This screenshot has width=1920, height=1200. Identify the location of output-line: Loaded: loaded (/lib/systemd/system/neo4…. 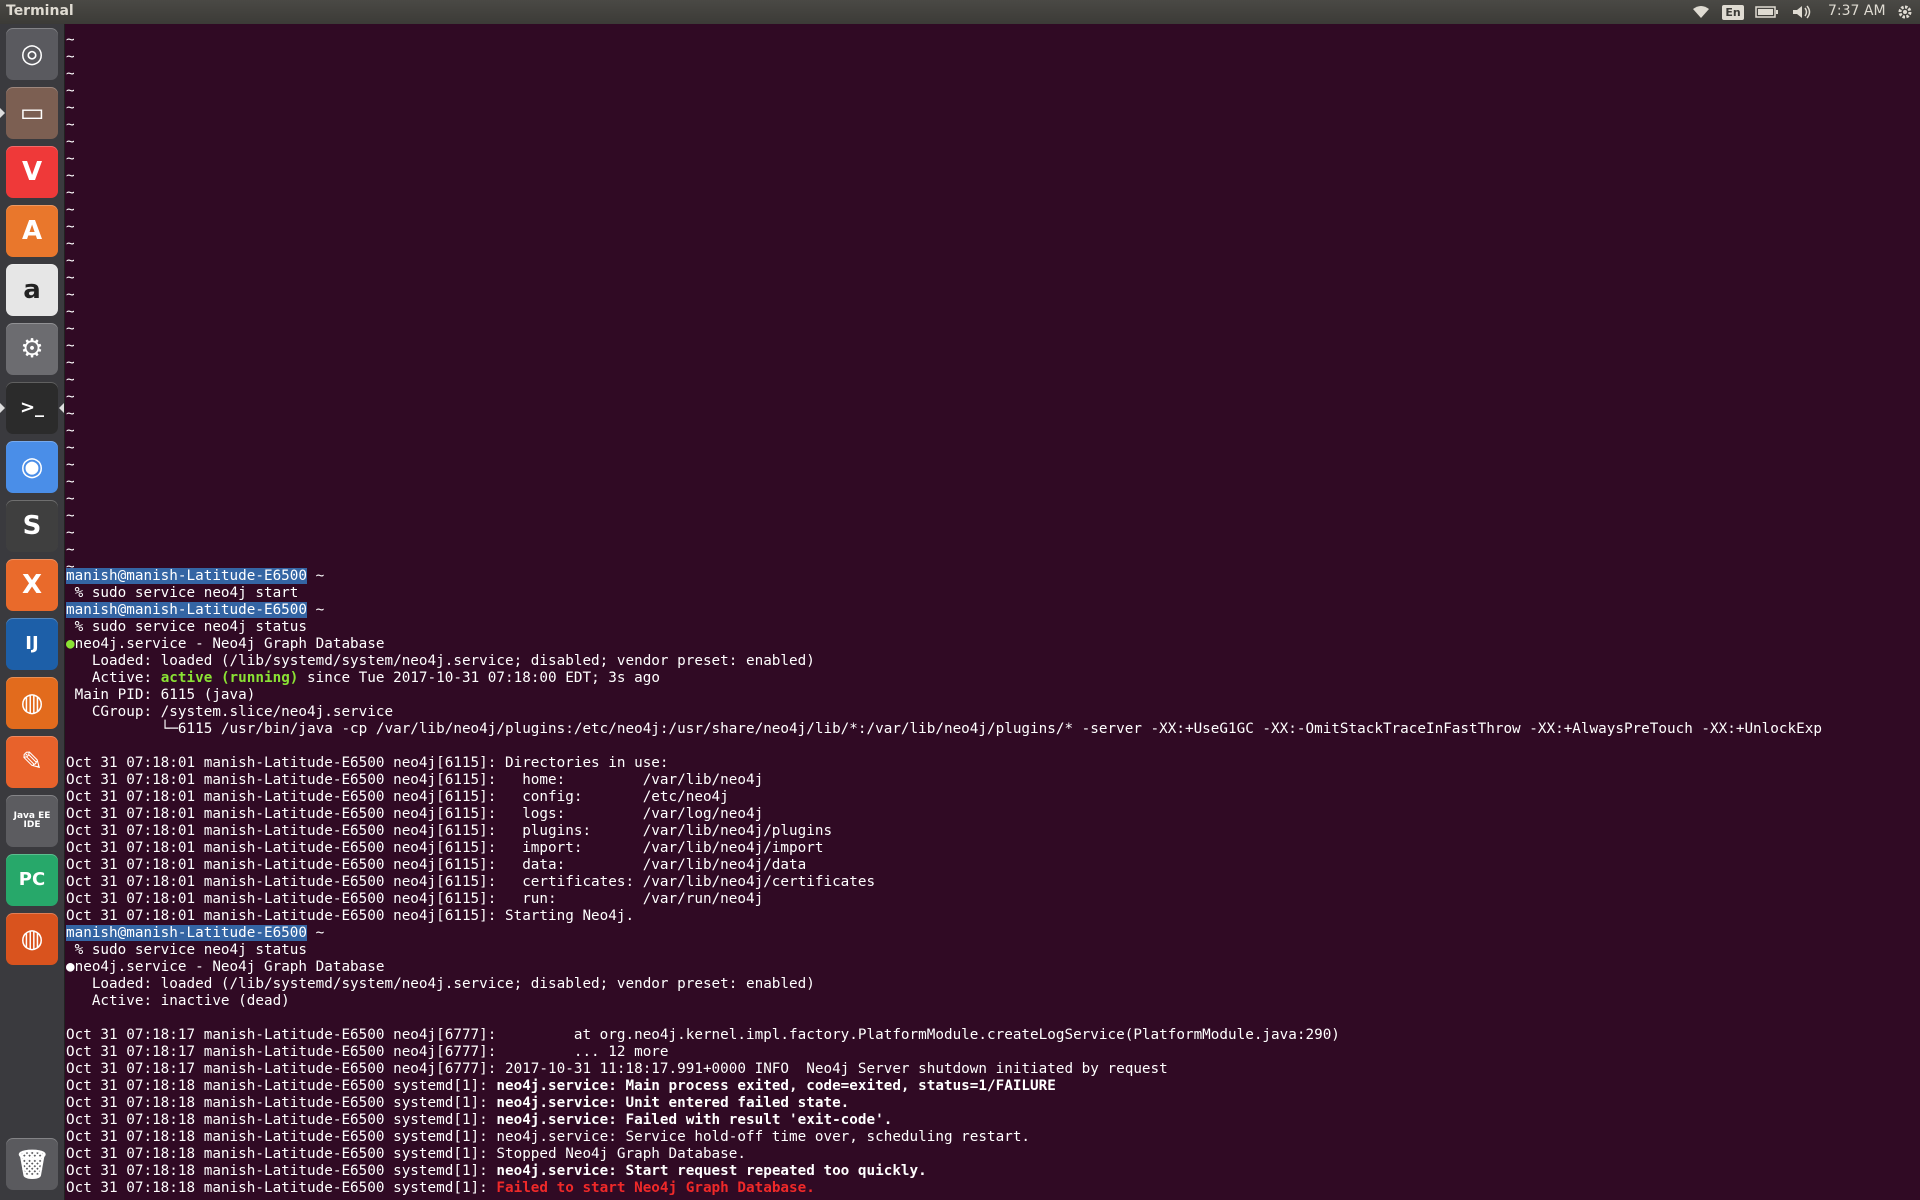
(440, 984).